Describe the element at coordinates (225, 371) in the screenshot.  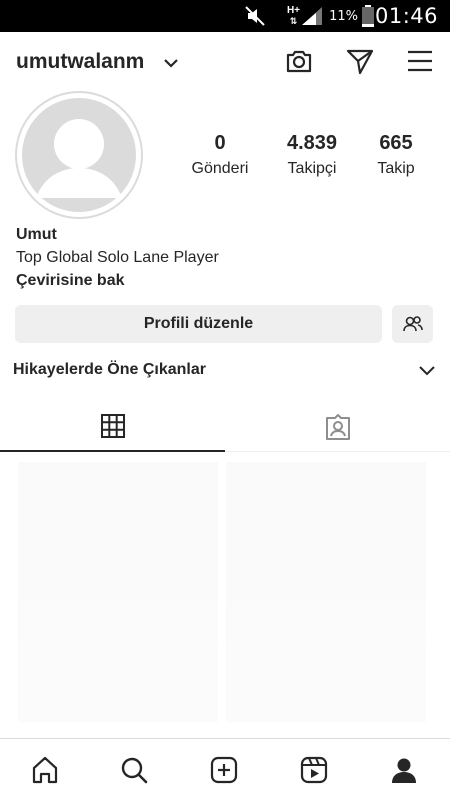
I see `story-highlights-header: Hikayelerde Öne Çıkanlar` at that location.